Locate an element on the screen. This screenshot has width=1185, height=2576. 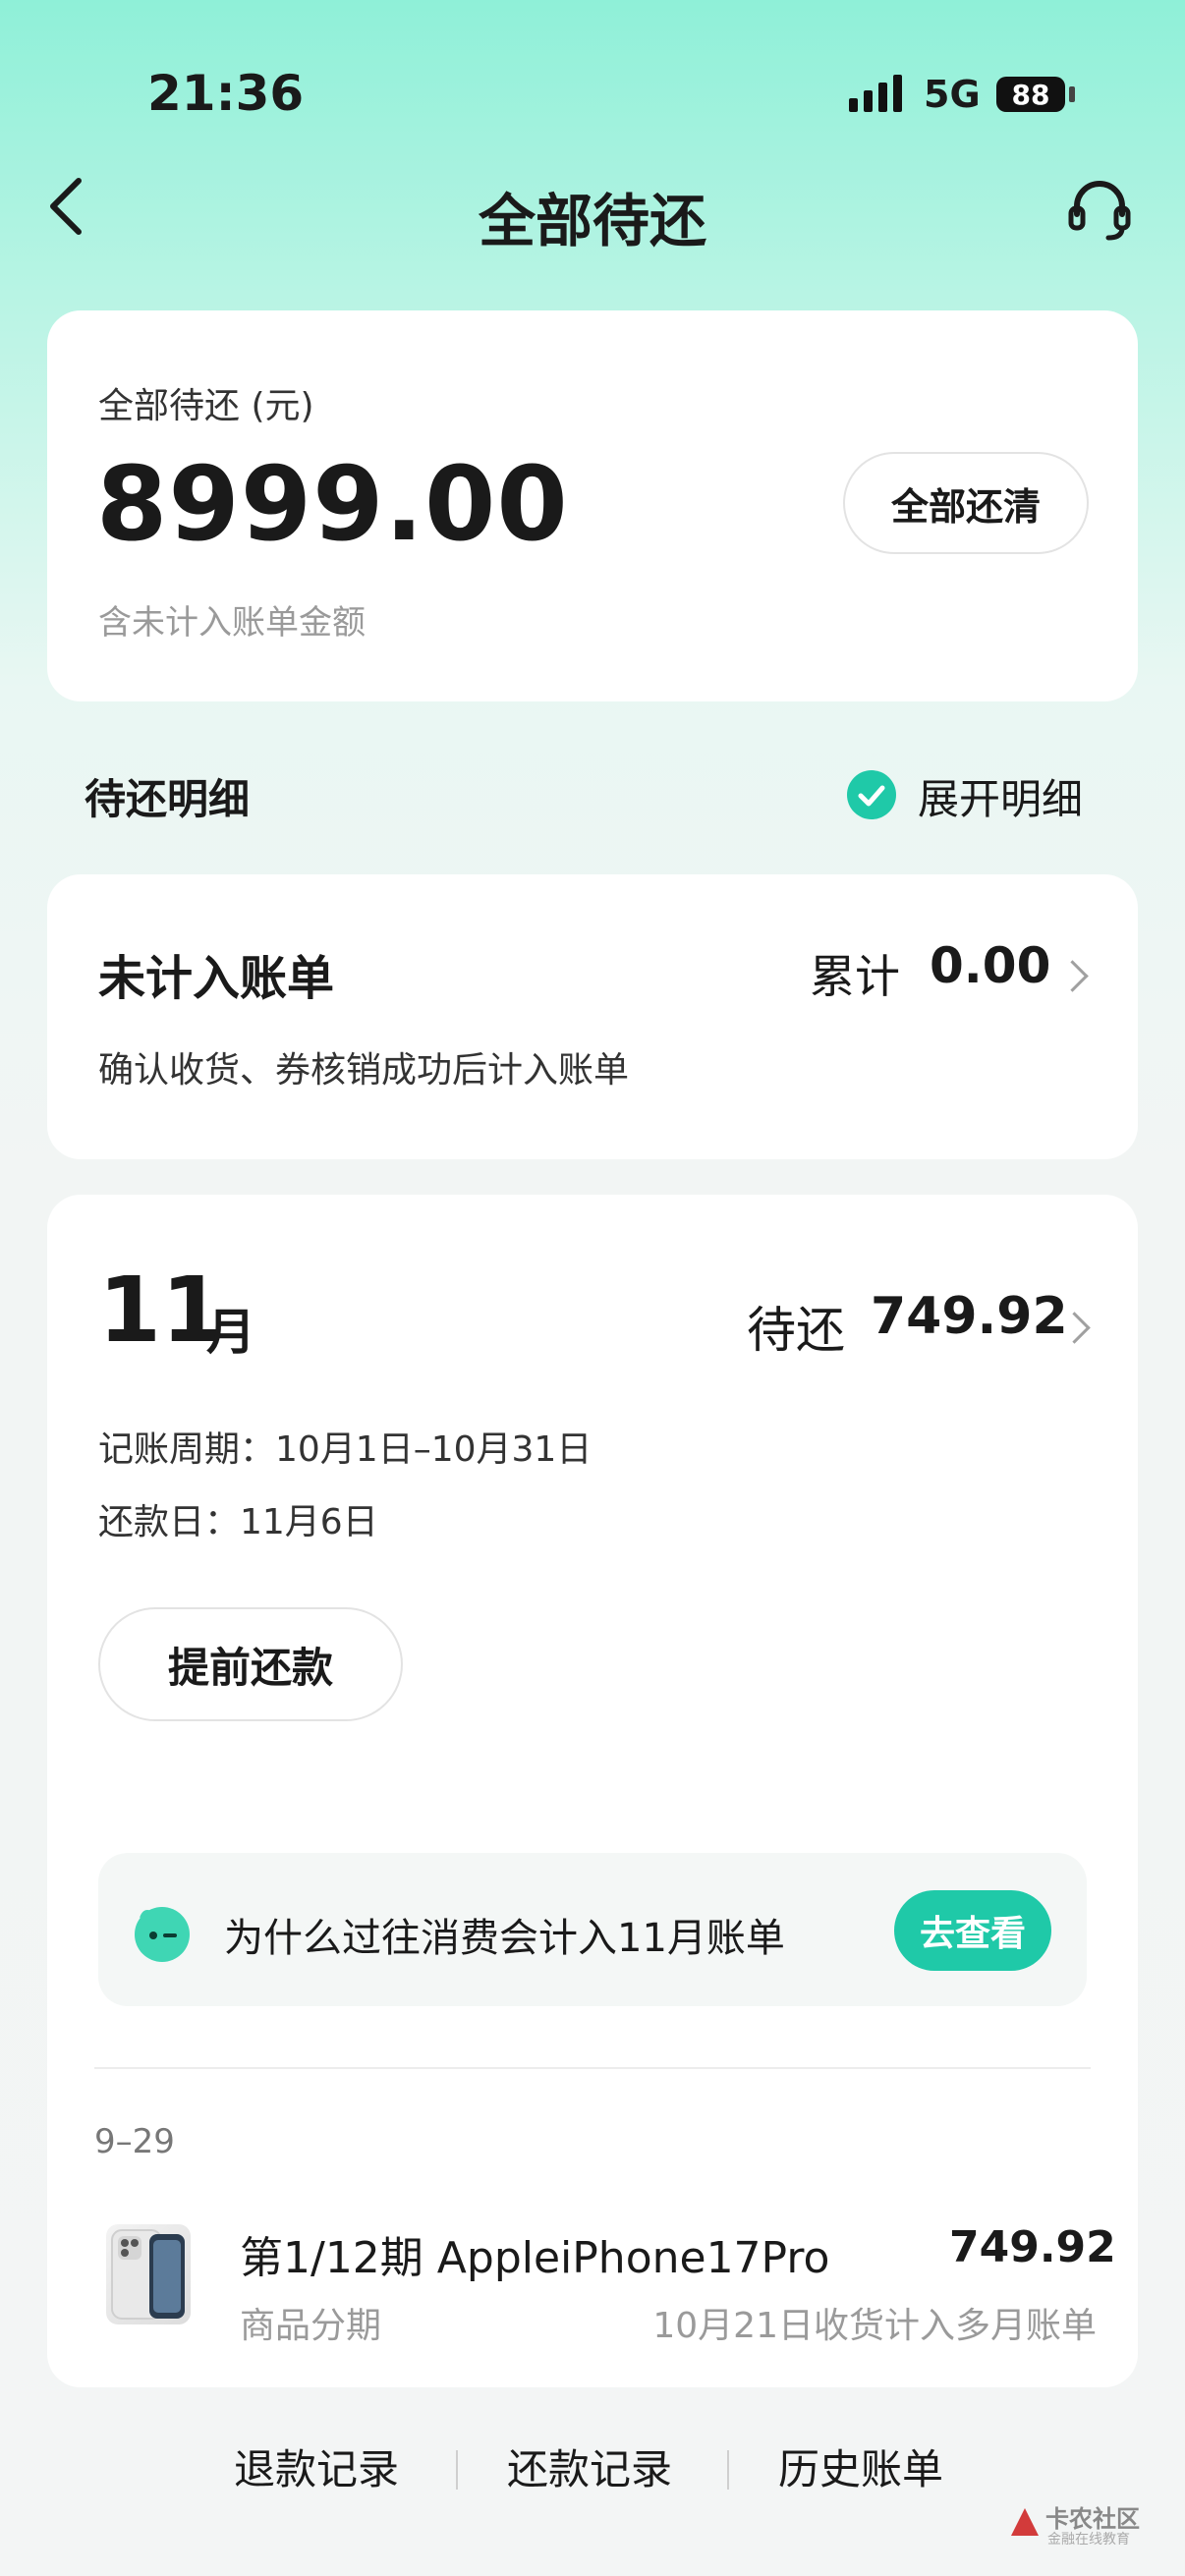
repayment-records-link: 还款记录 is located at coordinates (590, 2466).